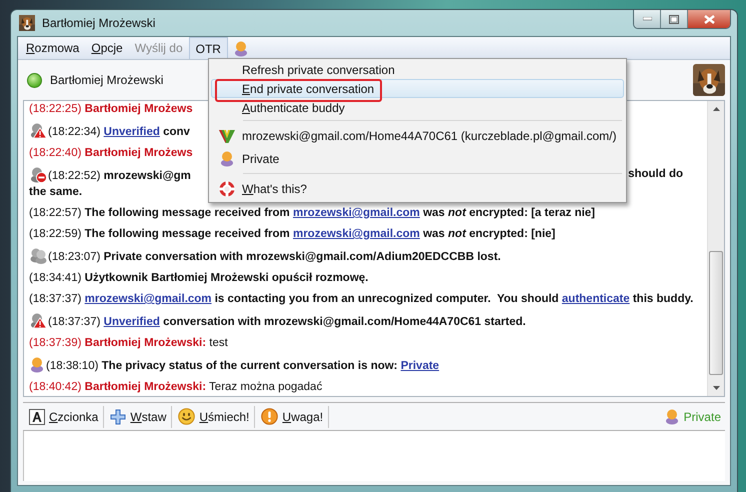 The width and height of the screenshot is (746, 492). I want to click on font-icon, so click(37, 416).